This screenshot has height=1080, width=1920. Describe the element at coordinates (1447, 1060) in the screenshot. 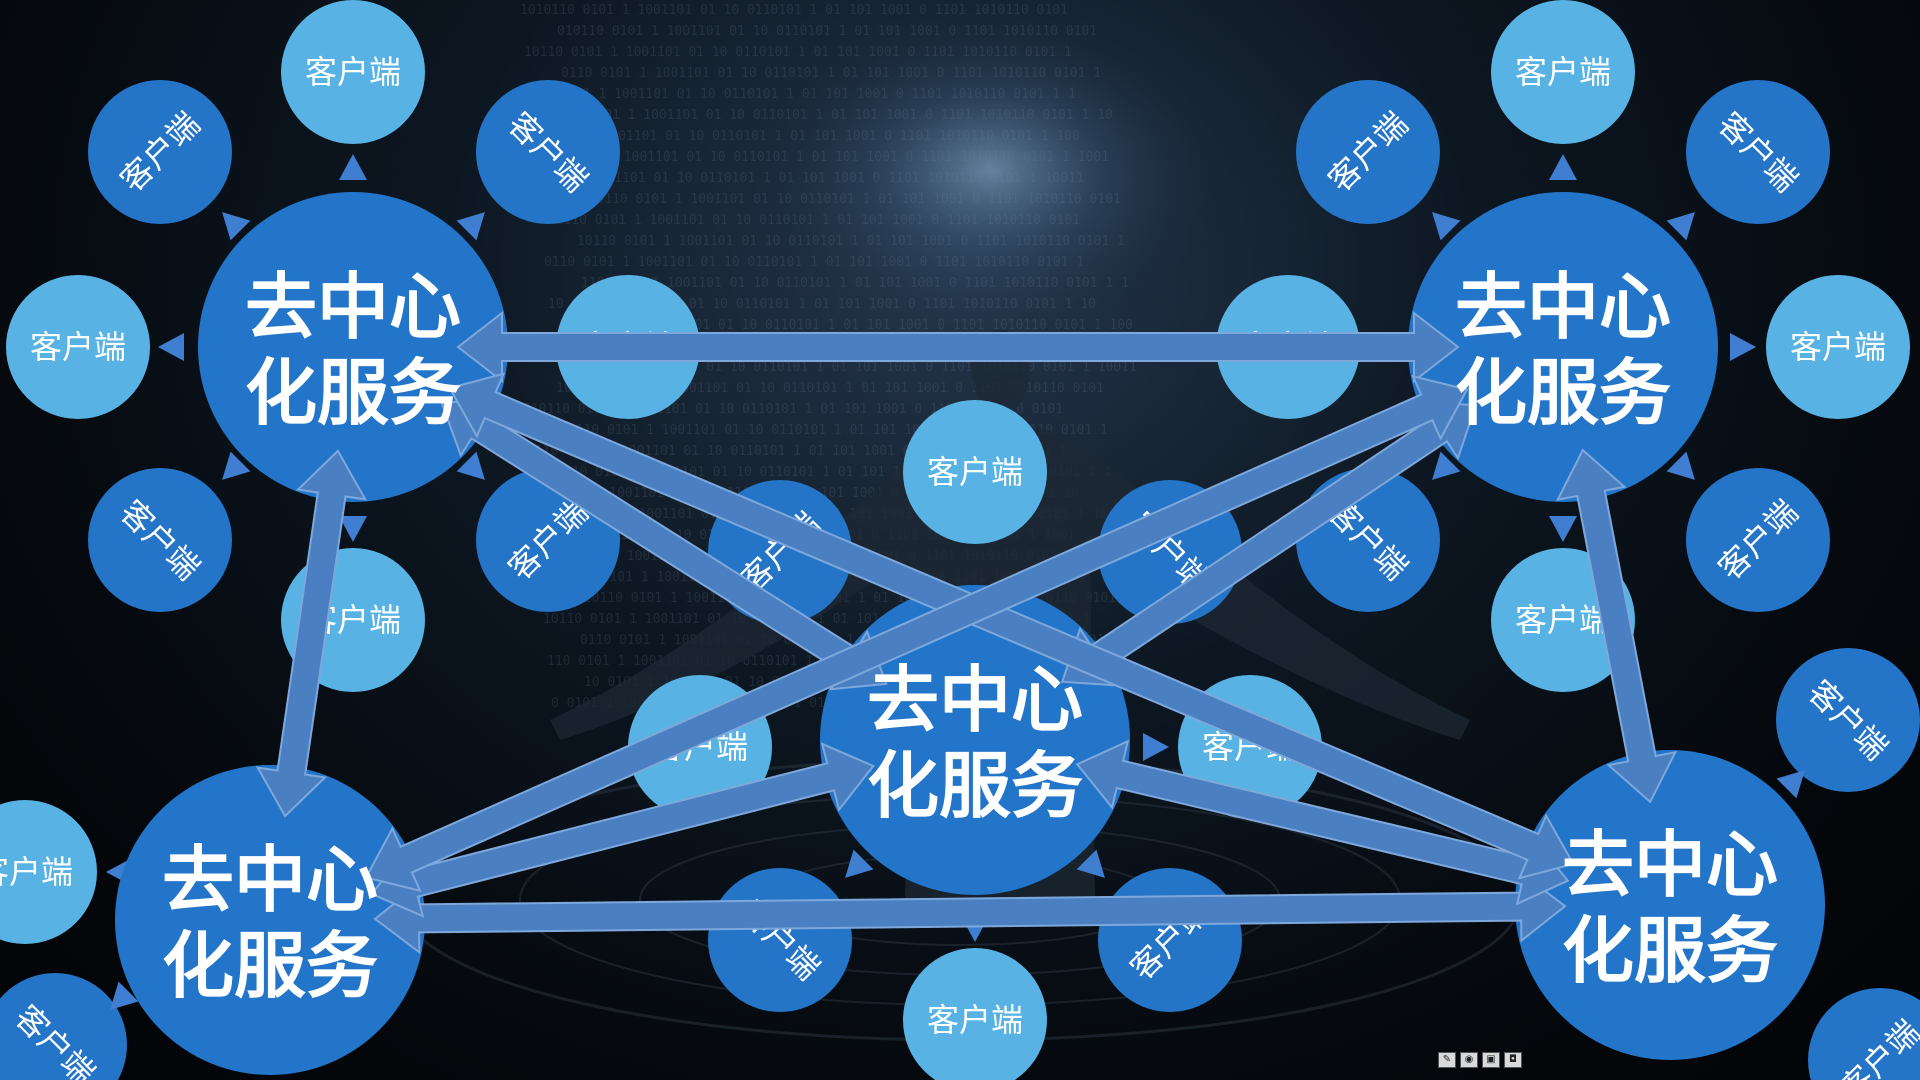

I see `eraser-icon: ✎` at that location.